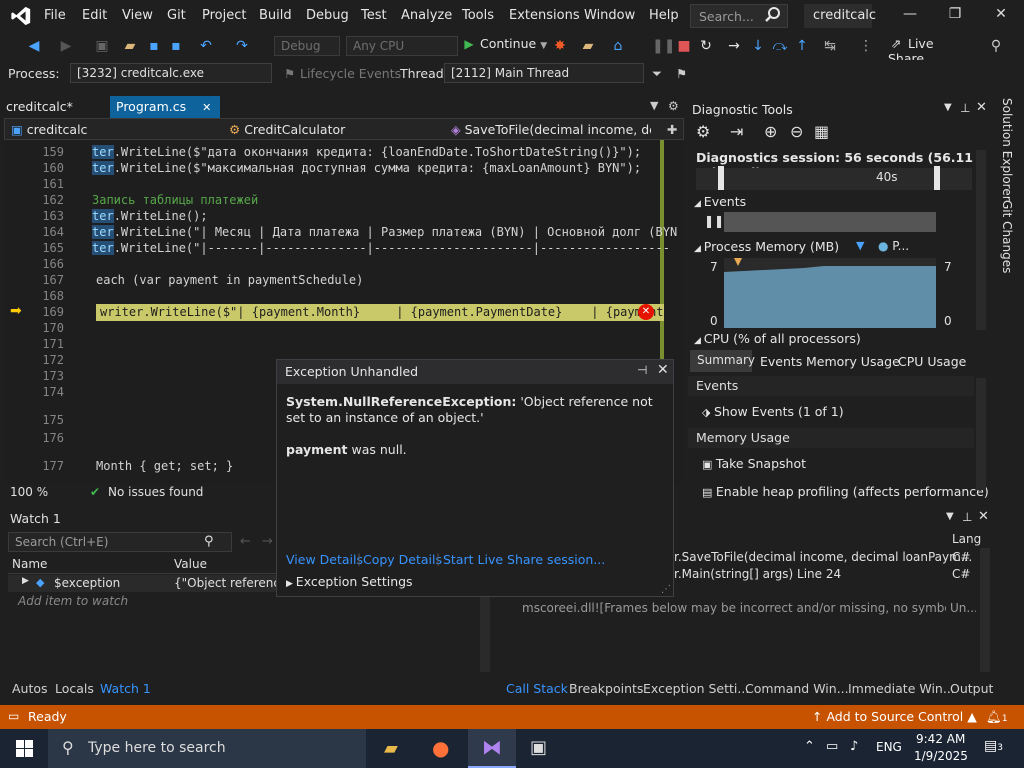 Image resolution: width=1024 pixels, height=768 pixels. Describe the element at coordinates (937, 178) in the screenshot. I see `timeline-end-handle` at that location.